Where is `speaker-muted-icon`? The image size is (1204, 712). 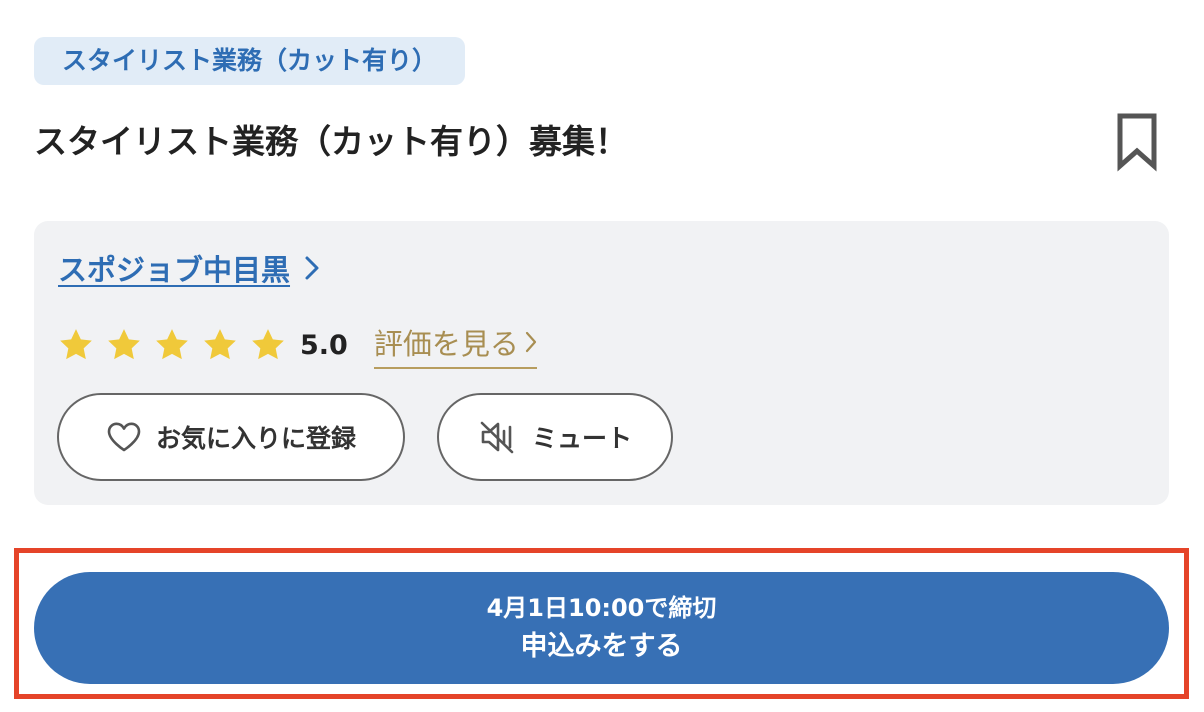 speaker-muted-icon is located at coordinates (497, 437).